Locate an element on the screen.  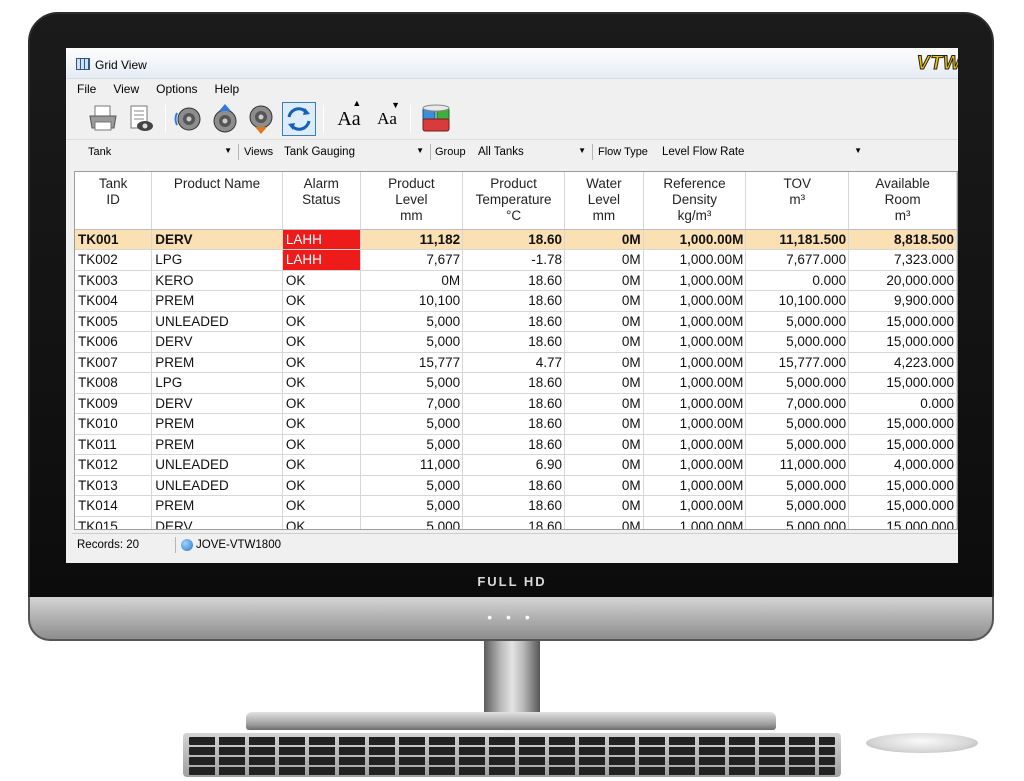
cell-product-name: KERO is located at coordinates (217, 280).